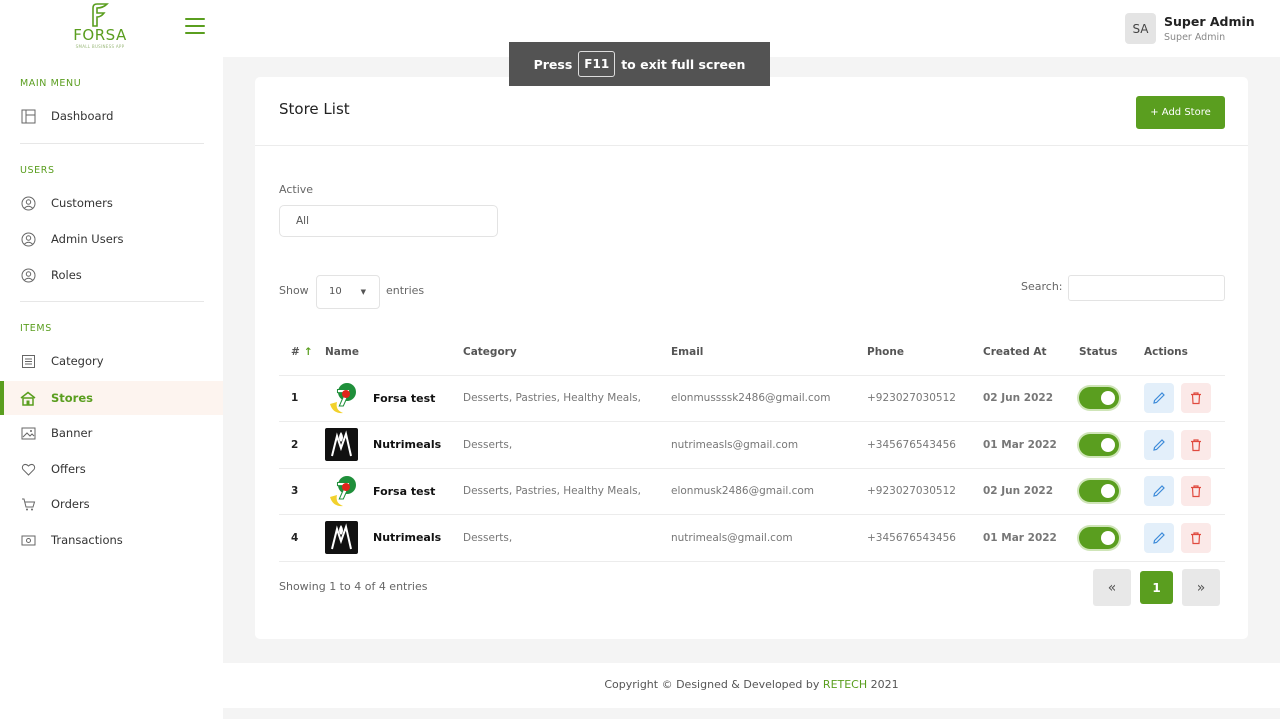 This screenshot has width=1280, height=719. I want to click on row-number: 2, so click(302, 445).